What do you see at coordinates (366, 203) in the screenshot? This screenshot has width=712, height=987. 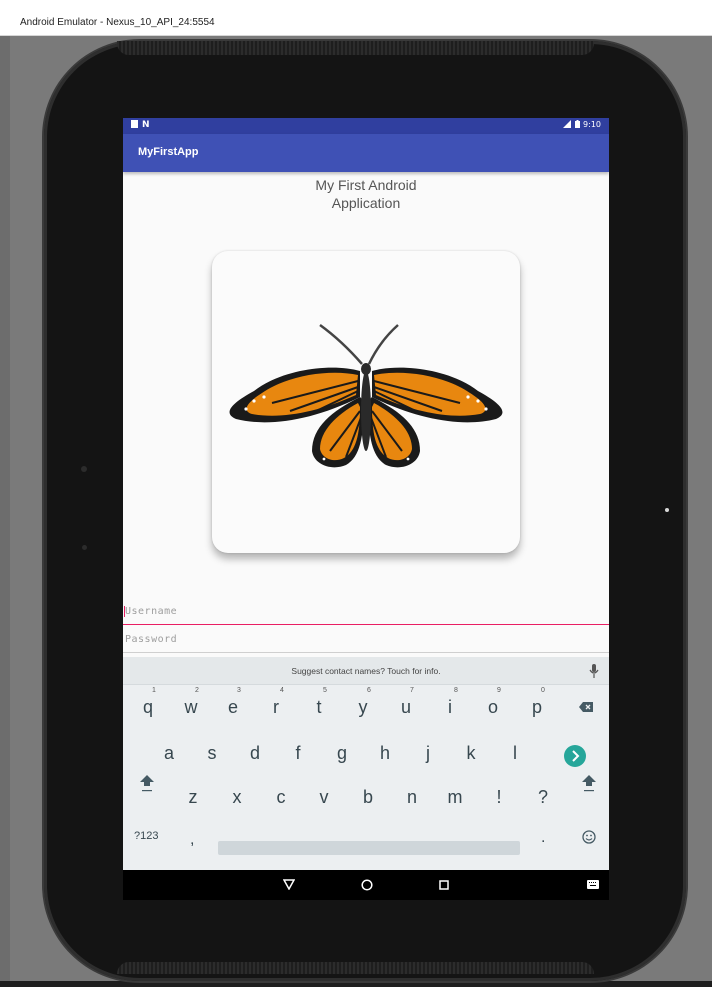 I see `page-title-line-2: Application` at bounding box center [366, 203].